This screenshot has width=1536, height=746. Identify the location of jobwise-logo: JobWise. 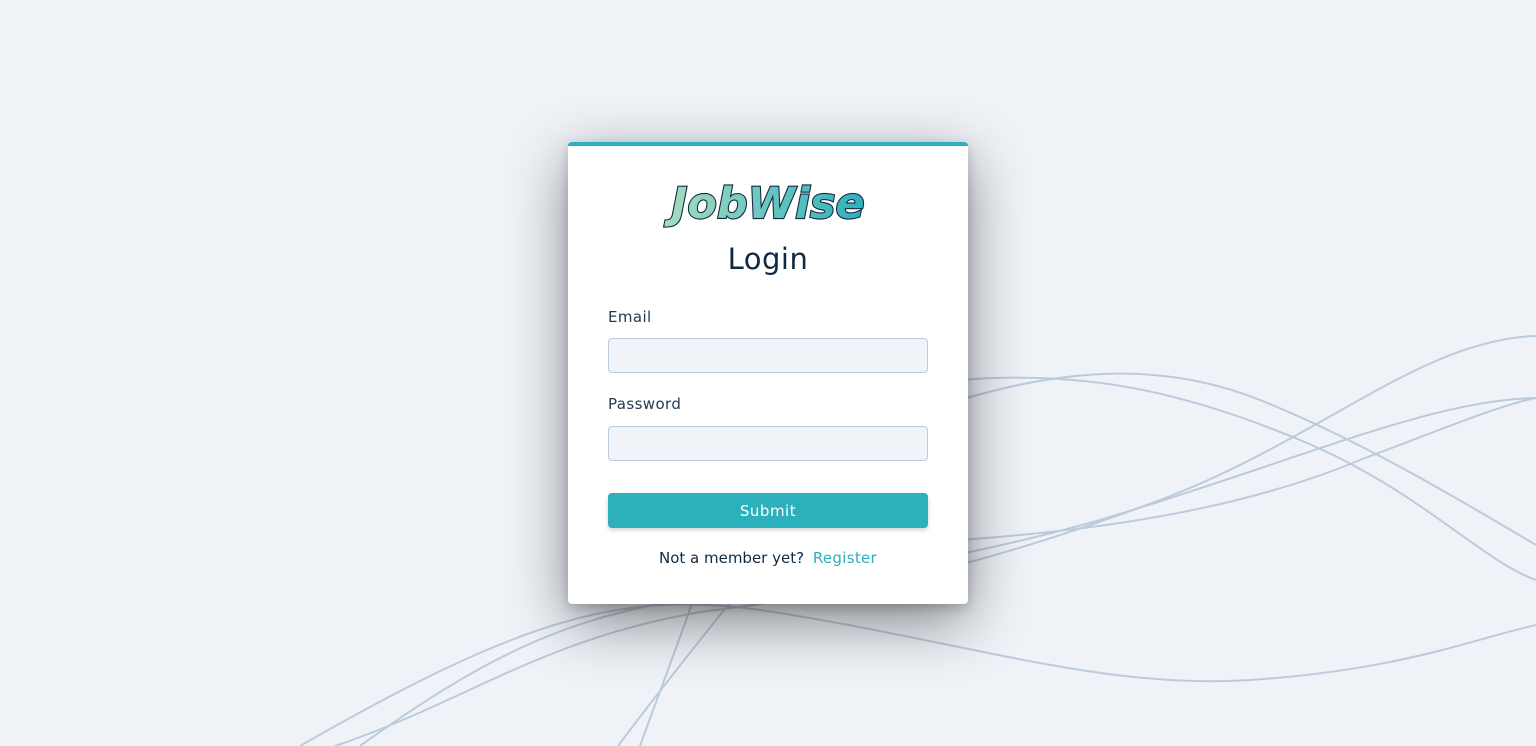
(763, 203).